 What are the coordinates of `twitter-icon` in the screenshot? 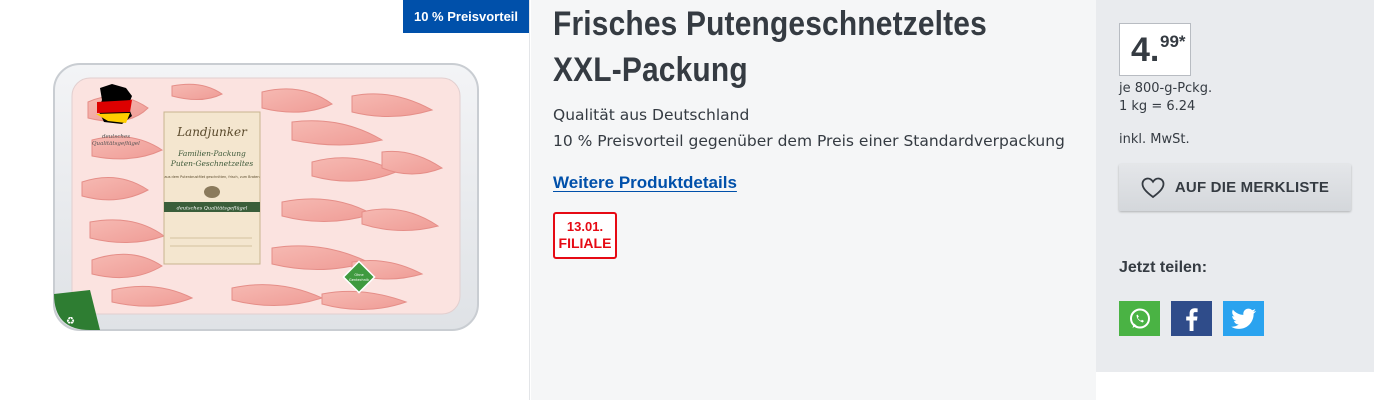 It's located at (1243, 318).